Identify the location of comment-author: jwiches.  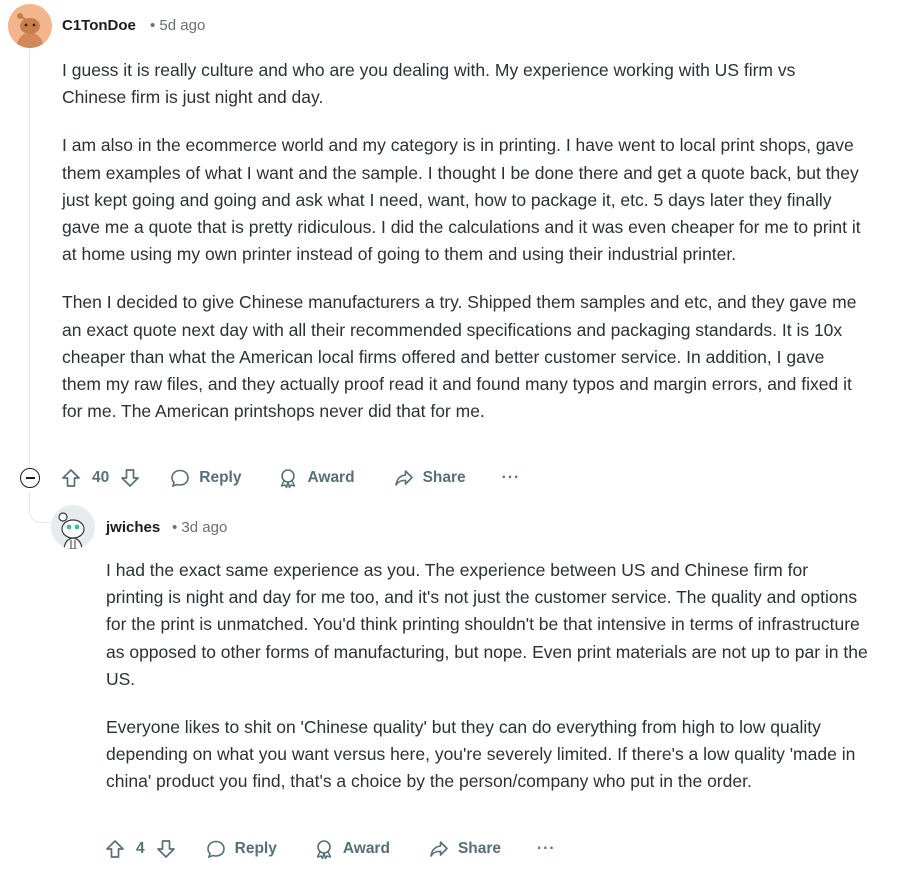
(133, 527).